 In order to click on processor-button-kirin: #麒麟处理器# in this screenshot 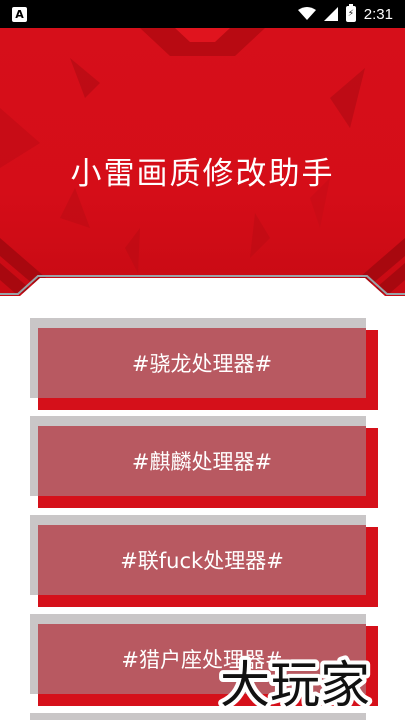, I will do `click(203, 462)`.